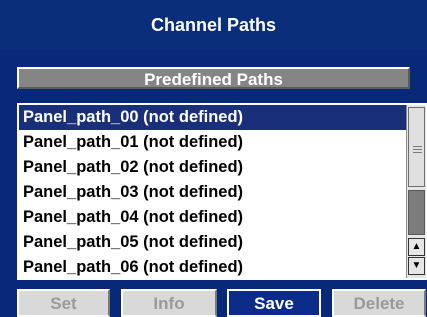  I want to click on list-item: Panel_path_04 (not defined), so click(213, 217).